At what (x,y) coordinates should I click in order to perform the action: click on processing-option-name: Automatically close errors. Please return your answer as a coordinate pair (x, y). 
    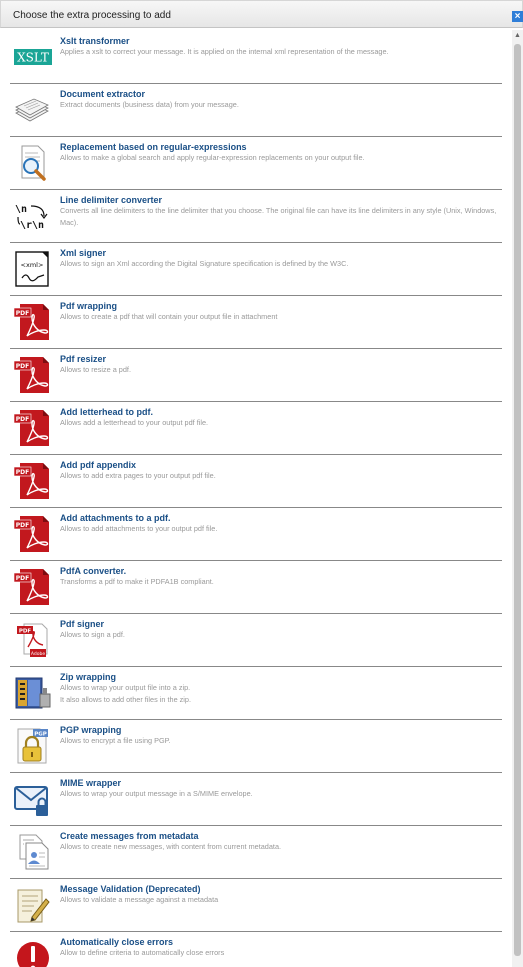
    Looking at the image, I should click on (116, 942).